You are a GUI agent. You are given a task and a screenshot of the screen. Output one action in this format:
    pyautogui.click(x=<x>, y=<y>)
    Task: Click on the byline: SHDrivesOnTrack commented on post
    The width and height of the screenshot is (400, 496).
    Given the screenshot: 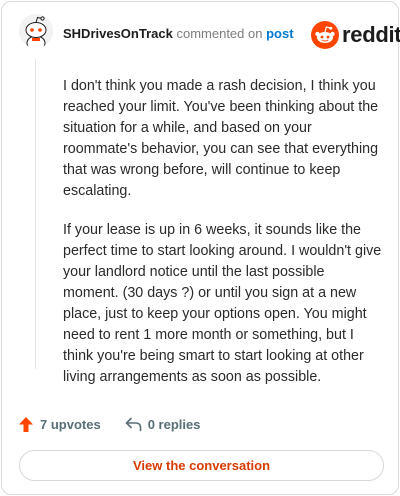 What is the action you would take?
    pyautogui.click(x=178, y=34)
    